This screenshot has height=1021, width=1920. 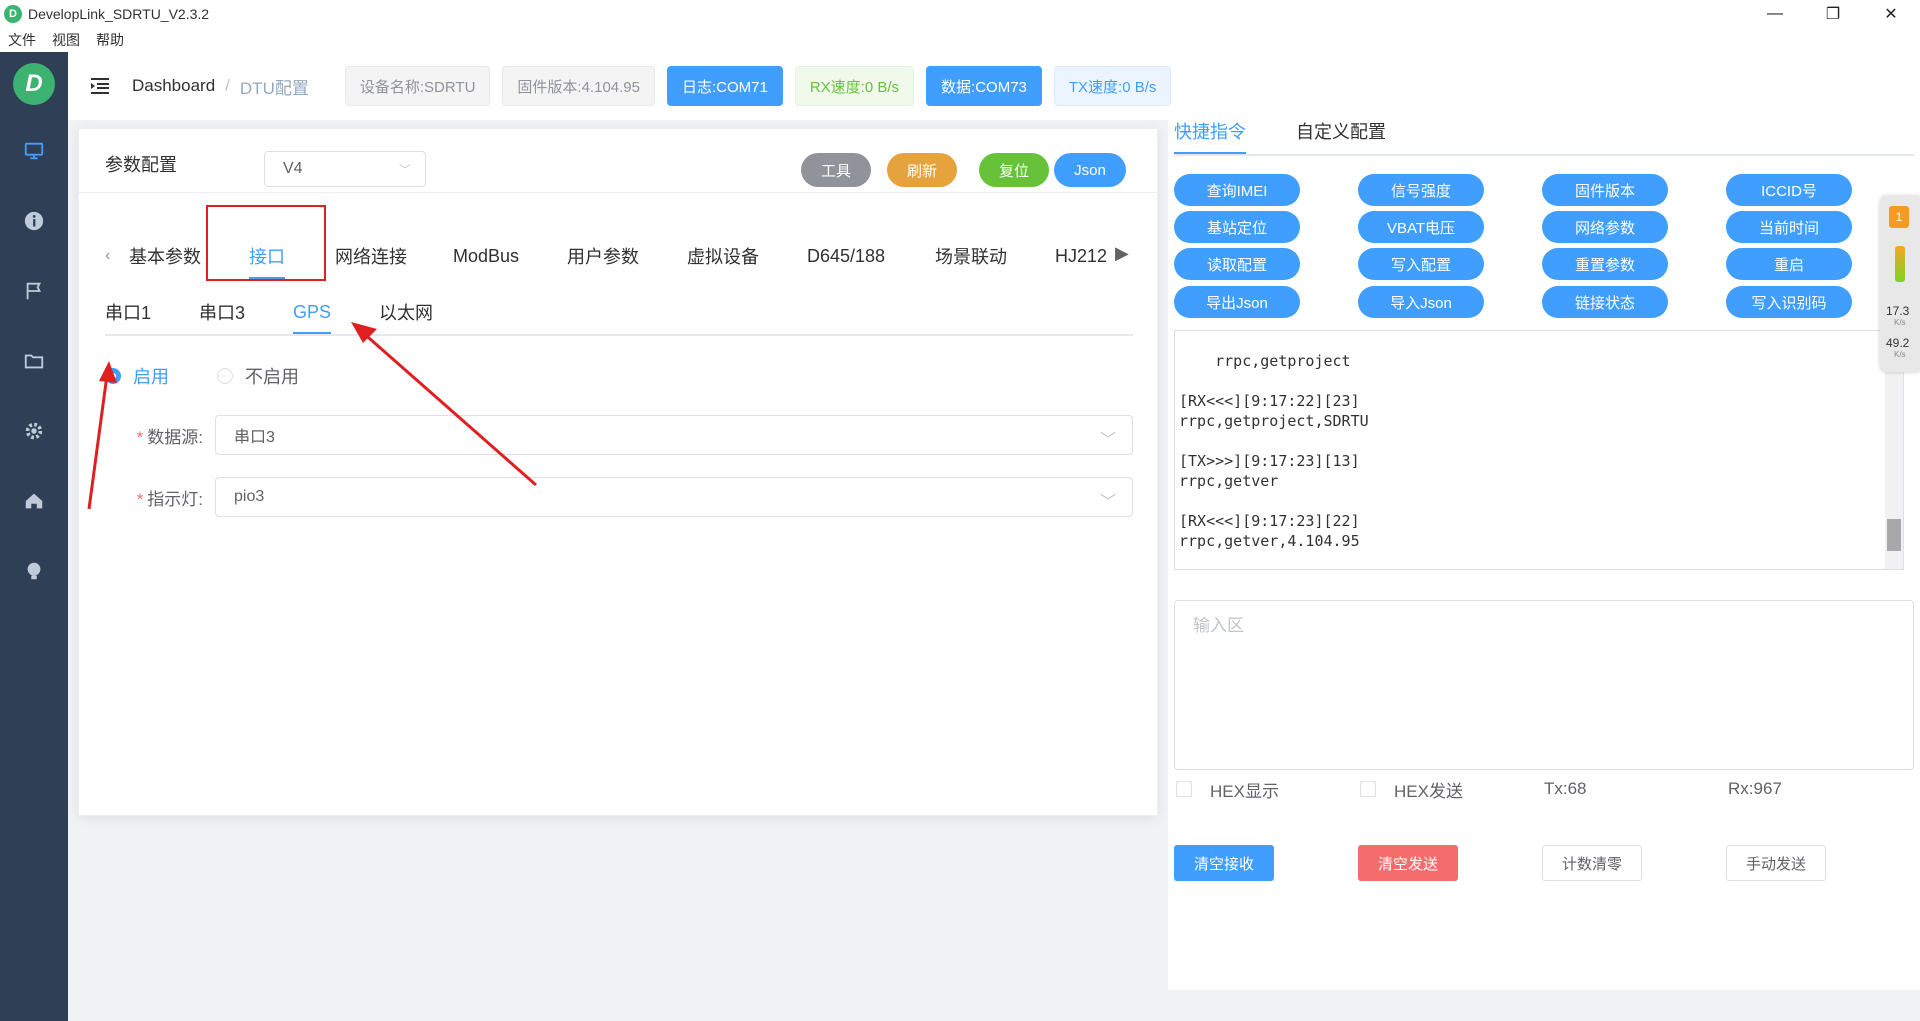 I want to click on monitor-icon, so click(x=34, y=151).